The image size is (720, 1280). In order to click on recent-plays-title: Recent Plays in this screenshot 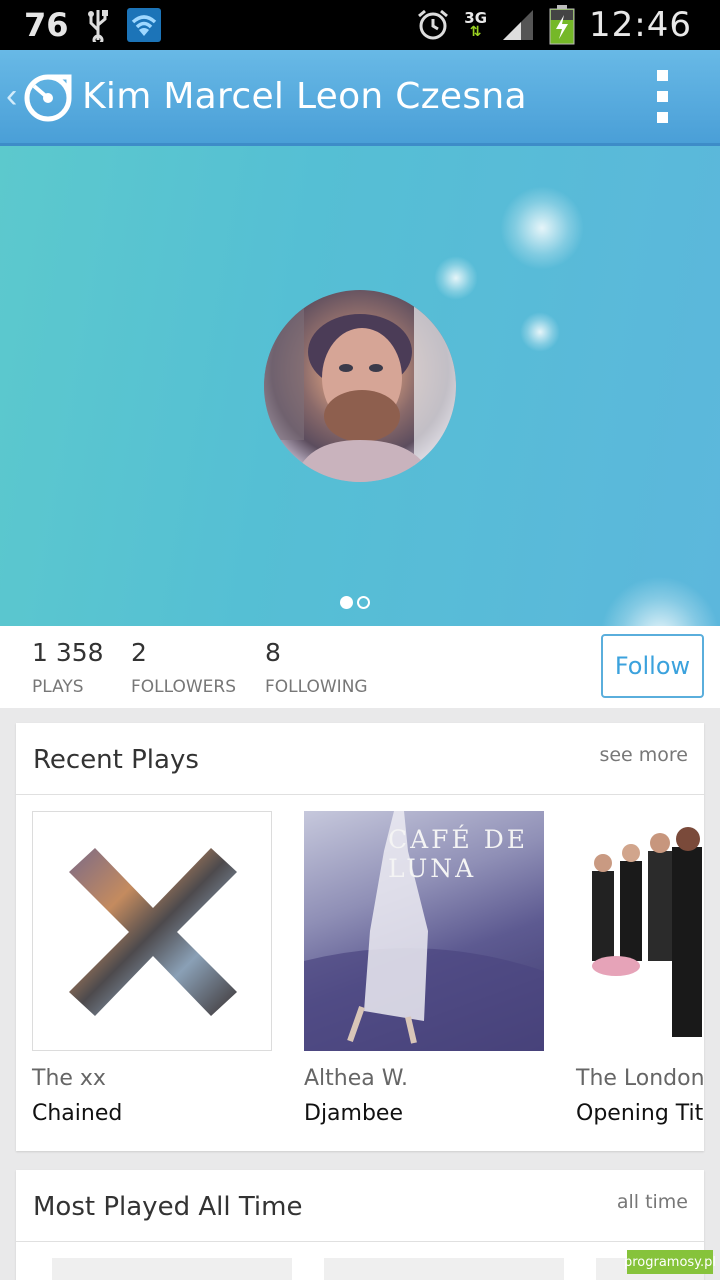, I will do `click(116, 760)`.